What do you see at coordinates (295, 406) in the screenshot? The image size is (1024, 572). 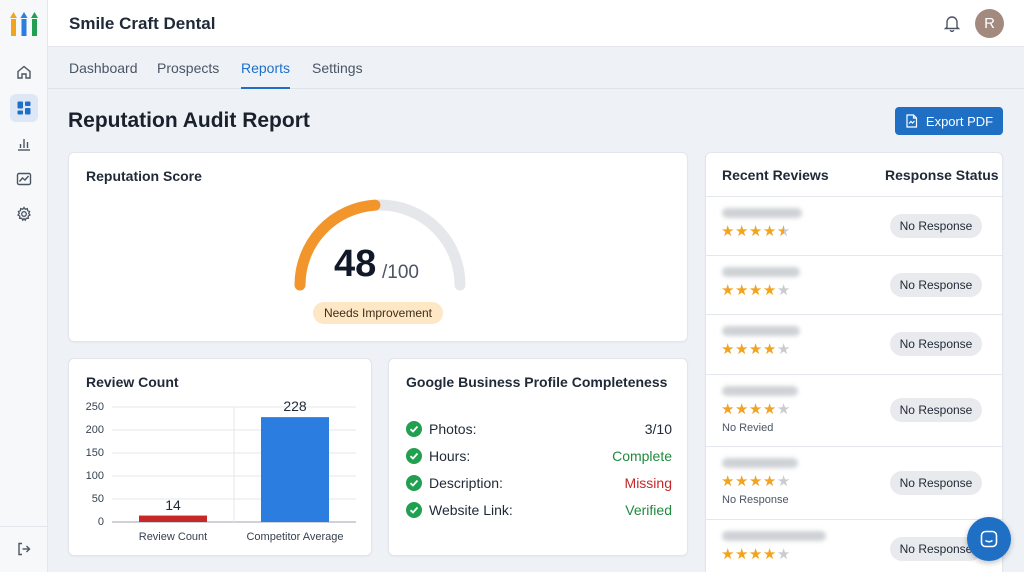 I see `bar-value-label: 228` at bounding box center [295, 406].